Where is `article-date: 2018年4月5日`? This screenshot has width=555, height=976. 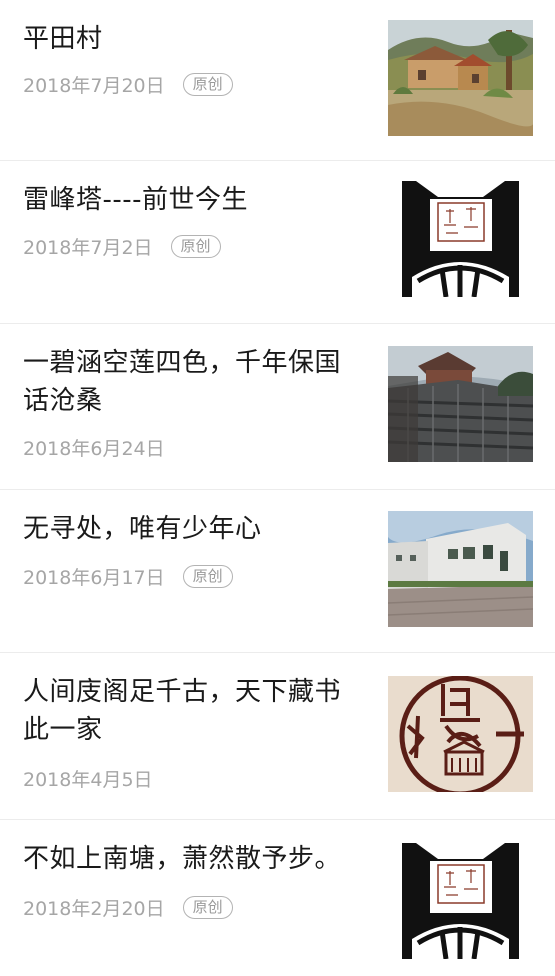
article-date: 2018年4月5日 is located at coordinates (88, 780).